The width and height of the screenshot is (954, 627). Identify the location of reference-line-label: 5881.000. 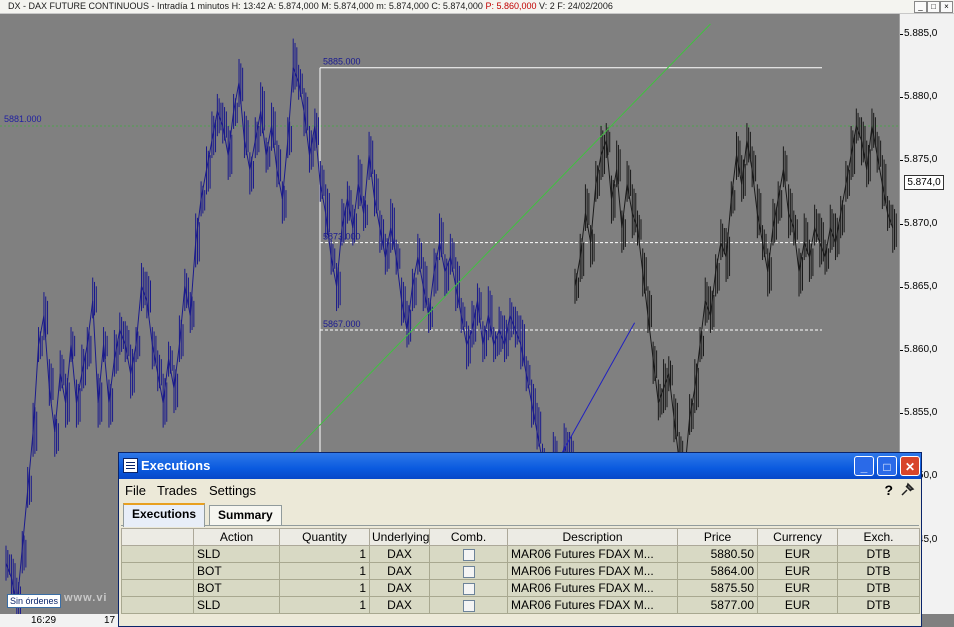
(23, 119).